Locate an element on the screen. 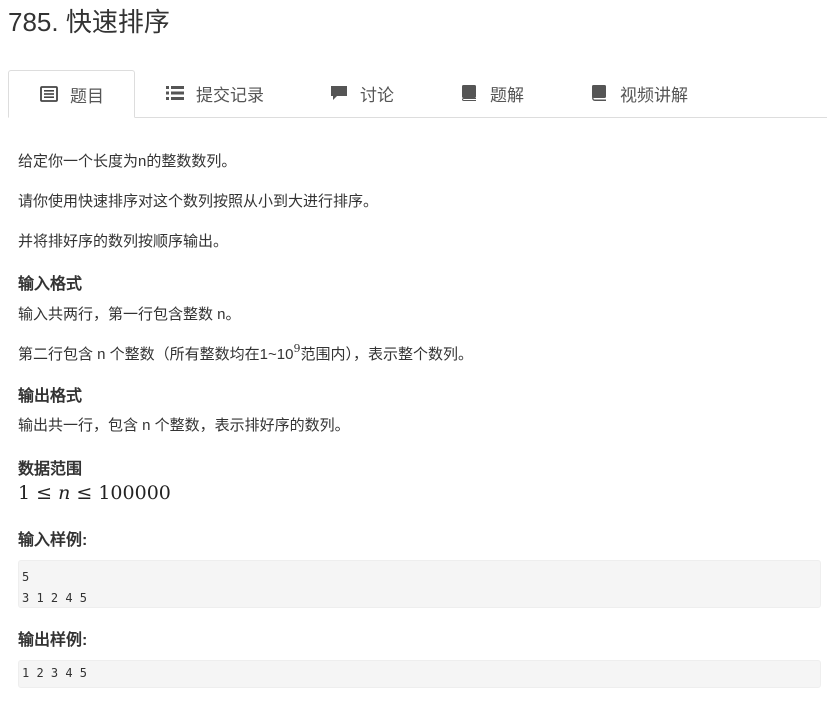 The width and height of the screenshot is (827, 706). input-format-line: 第二行包含 n 个整数（所有整数均在1~109范围内），表示整个数列。 is located at coordinates (245, 353).